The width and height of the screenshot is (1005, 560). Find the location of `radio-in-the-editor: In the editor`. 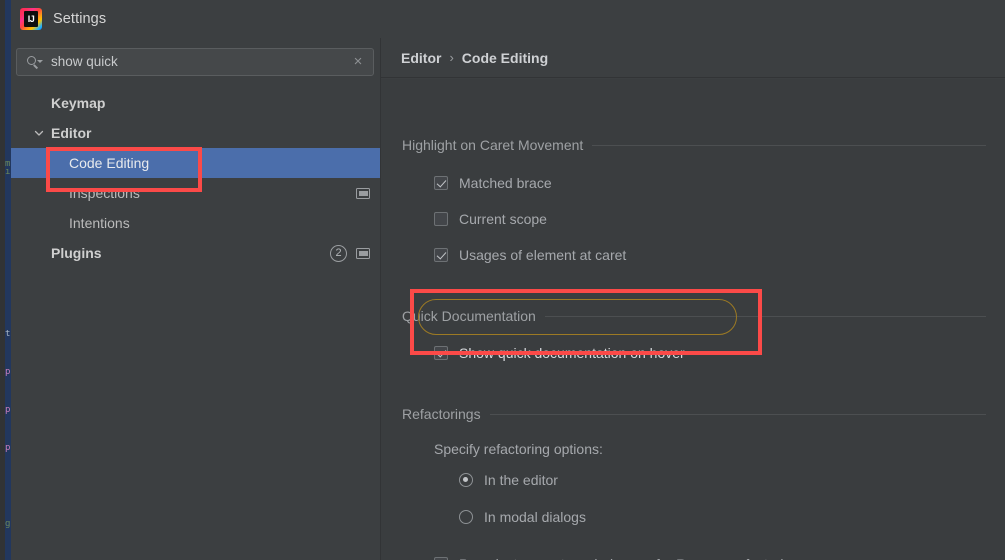

radio-in-the-editor: In the editor is located at coordinates (508, 480).